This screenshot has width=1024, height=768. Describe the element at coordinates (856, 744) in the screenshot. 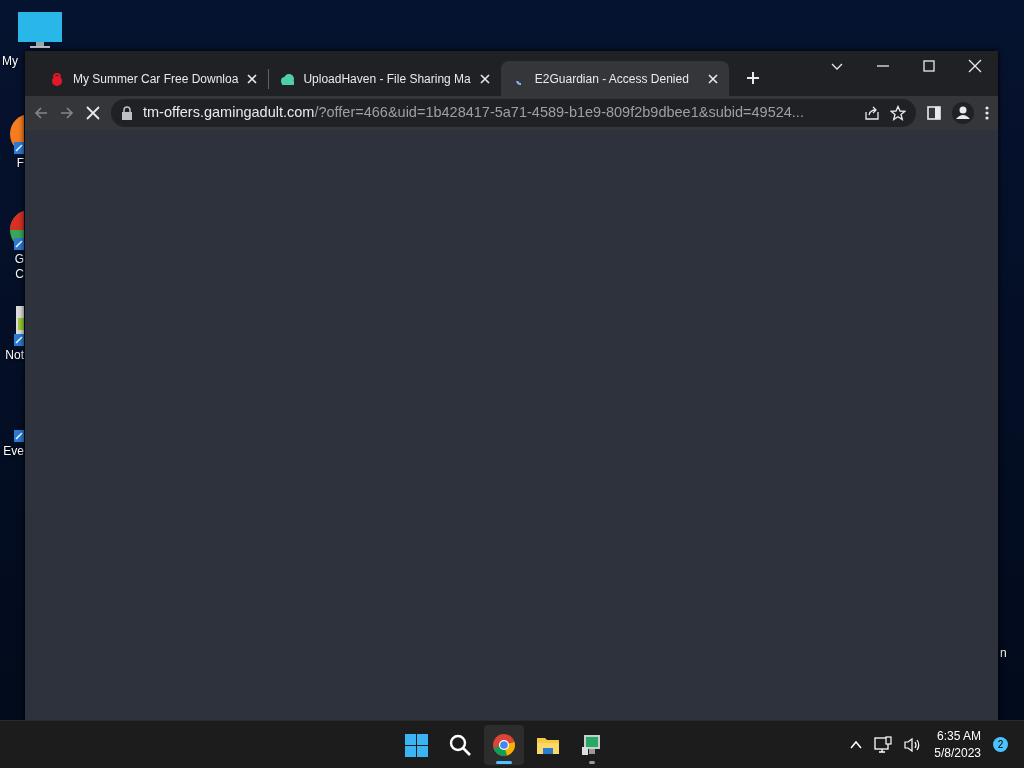

I see `chevron-up-icon` at that location.